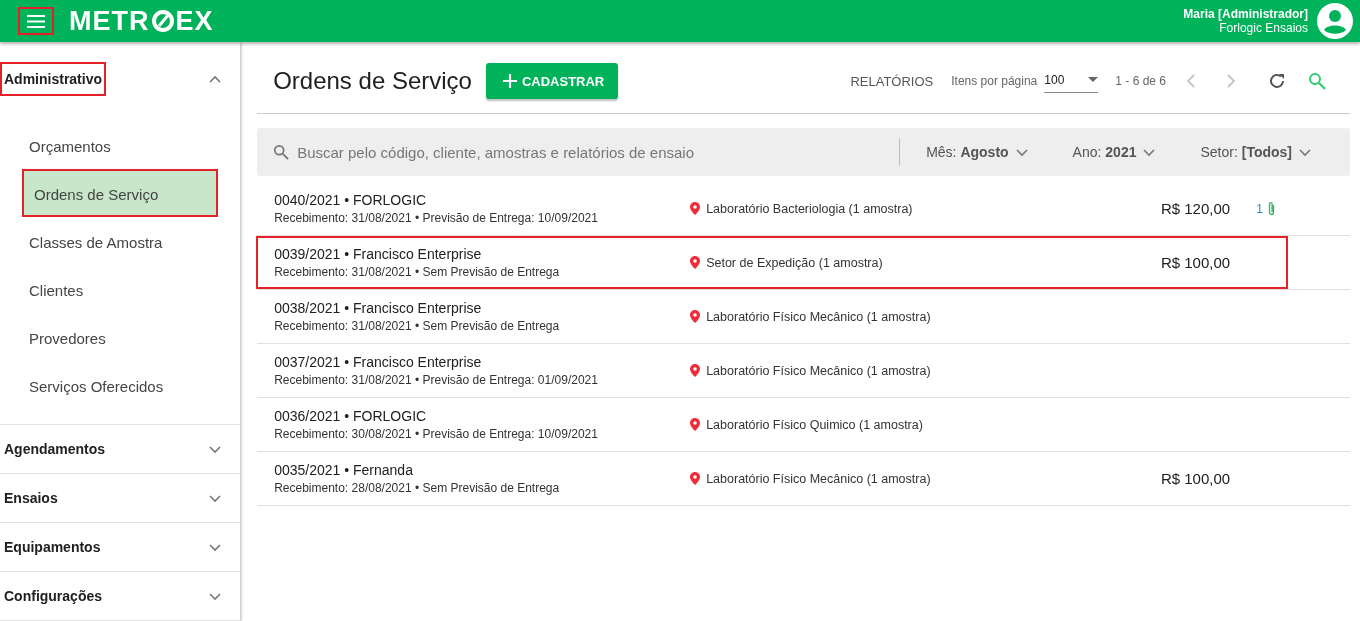  What do you see at coordinates (1245, 14) in the screenshot?
I see `user-name: Maria [Administrador]` at bounding box center [1245, 14].